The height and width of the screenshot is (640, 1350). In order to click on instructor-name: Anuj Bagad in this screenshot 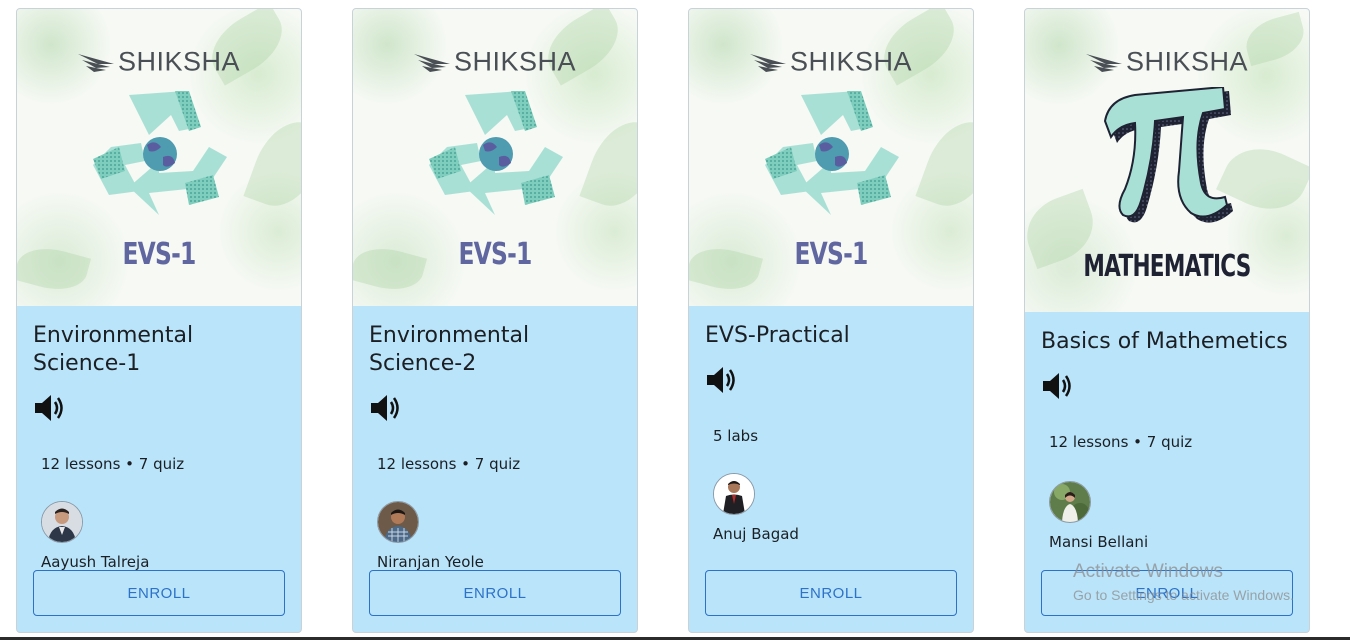, I will do `click(756, 534)`.